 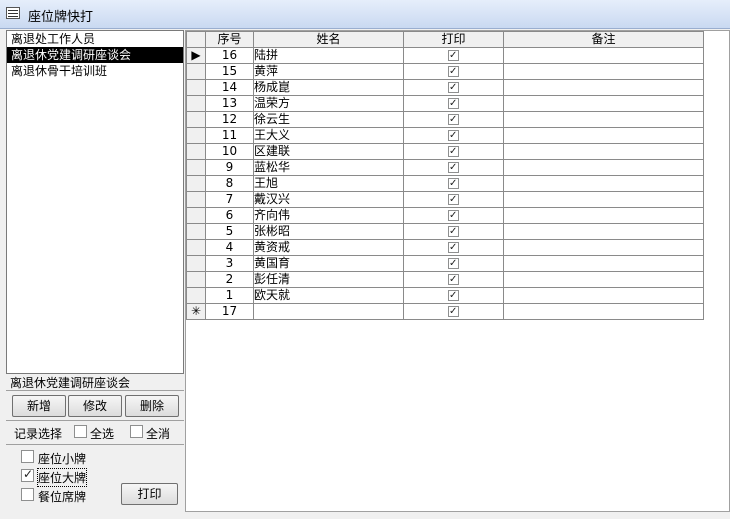 I want to click on dinner-place-card-checkbox, so click(x=27, y=494).